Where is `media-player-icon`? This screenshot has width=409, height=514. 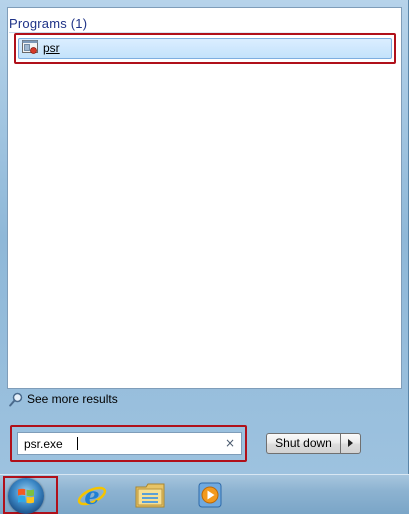
media-player-icon is located at coordinates (210, 495).